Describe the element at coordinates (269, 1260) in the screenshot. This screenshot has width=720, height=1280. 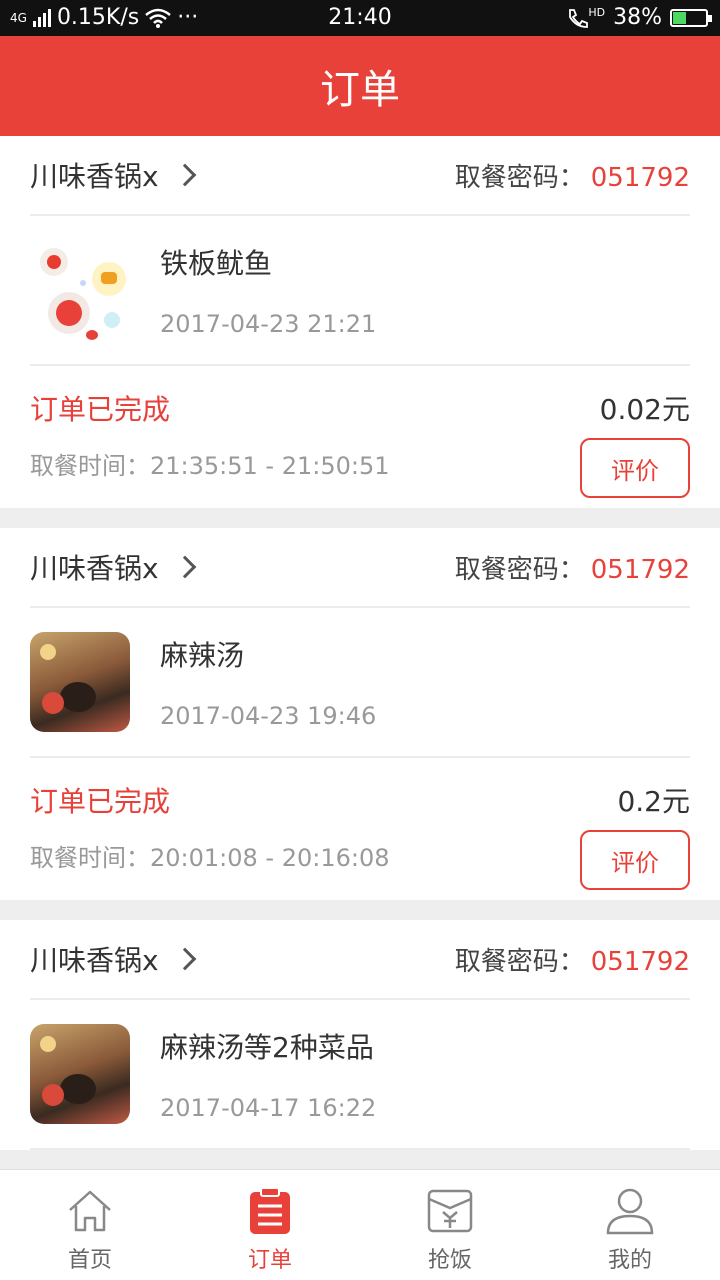
I see `tab-label: 订单` at that location.